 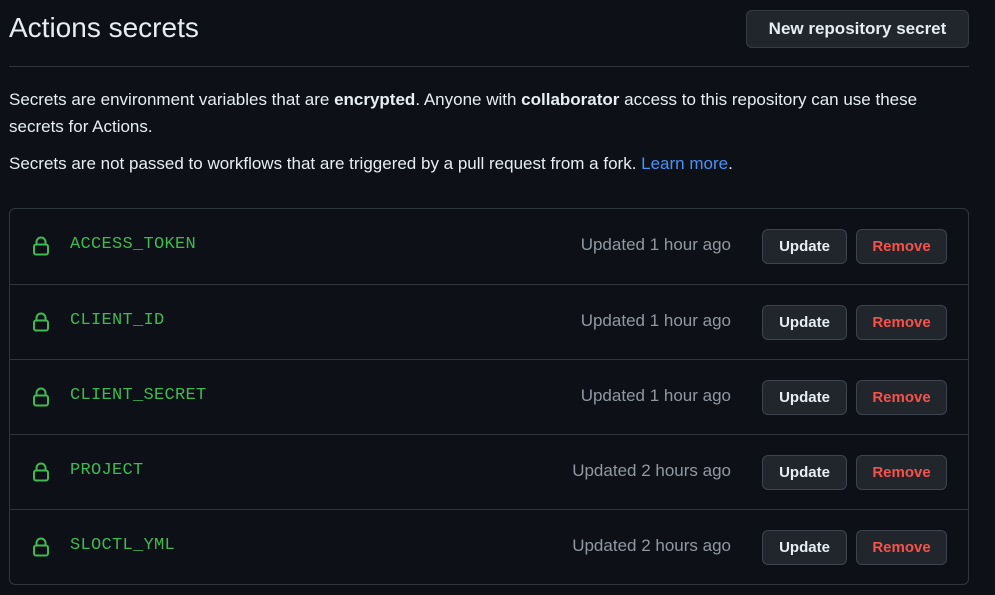 I want to click on learn-more-link: Learn more, so click(x=684, y=163).